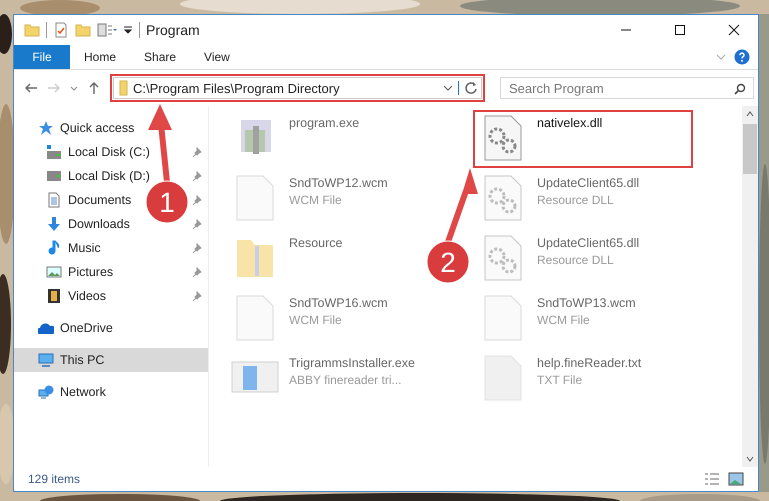 The image size is (769, 501). Describe the element at coordinates (589, 363) in the screenshot. I see `file-name: help.fineReader.txt` at that location.